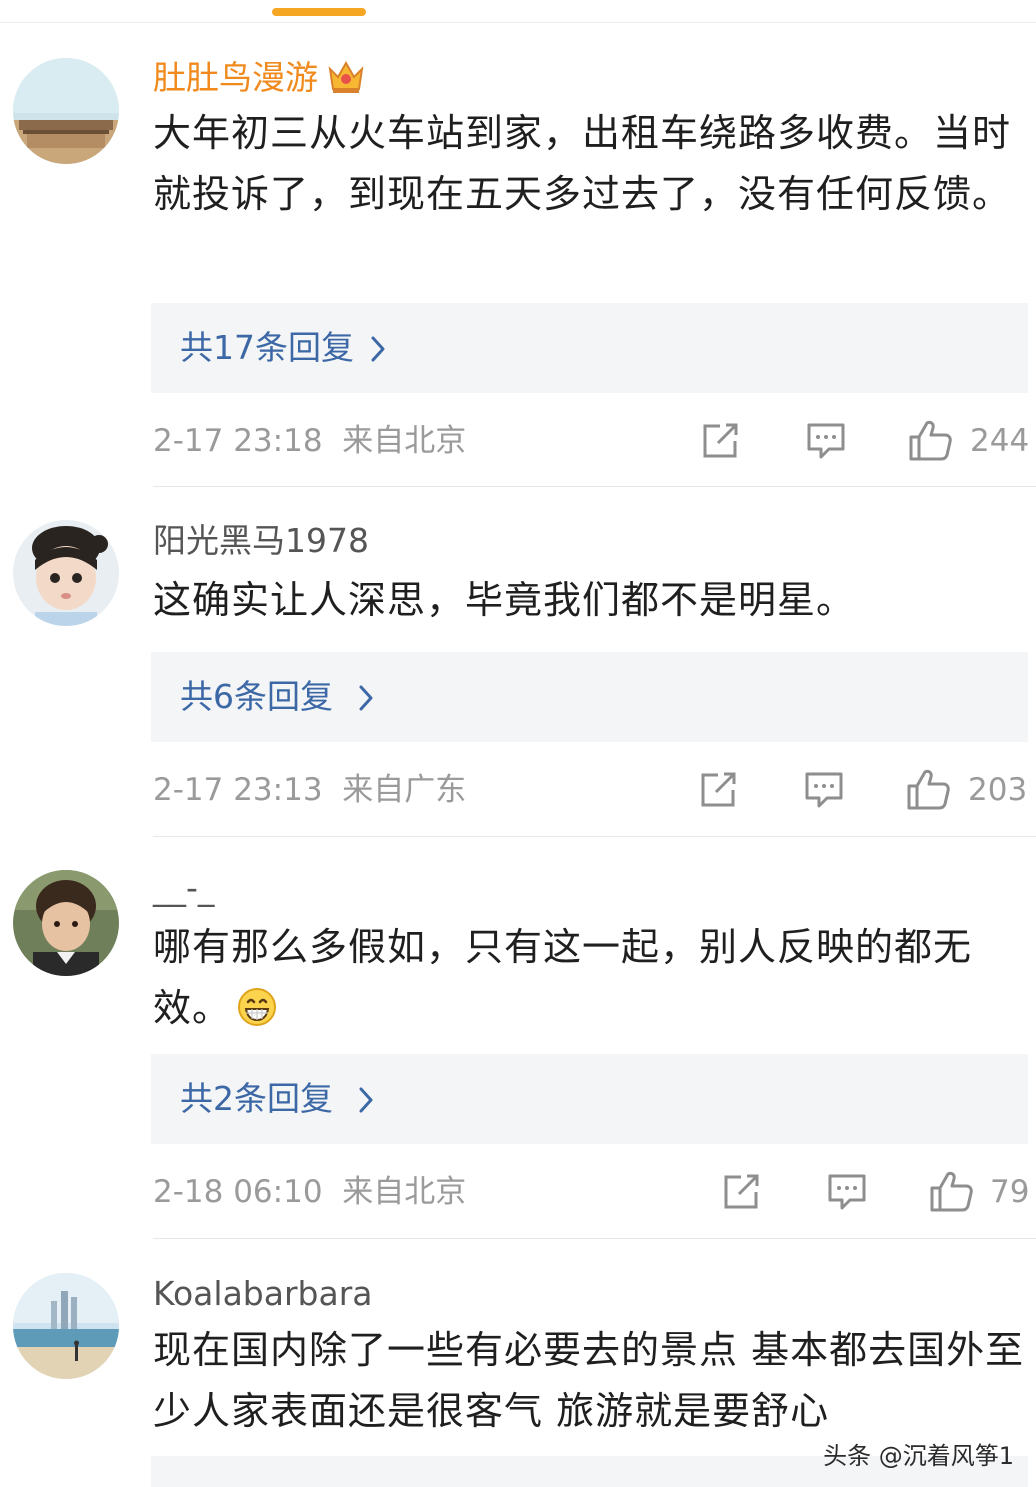 This screenshot has width=1036, height=1487. Describe the element at coordinates (1010, 1192) in the screenshot. I see `like-count: 79` at that location.